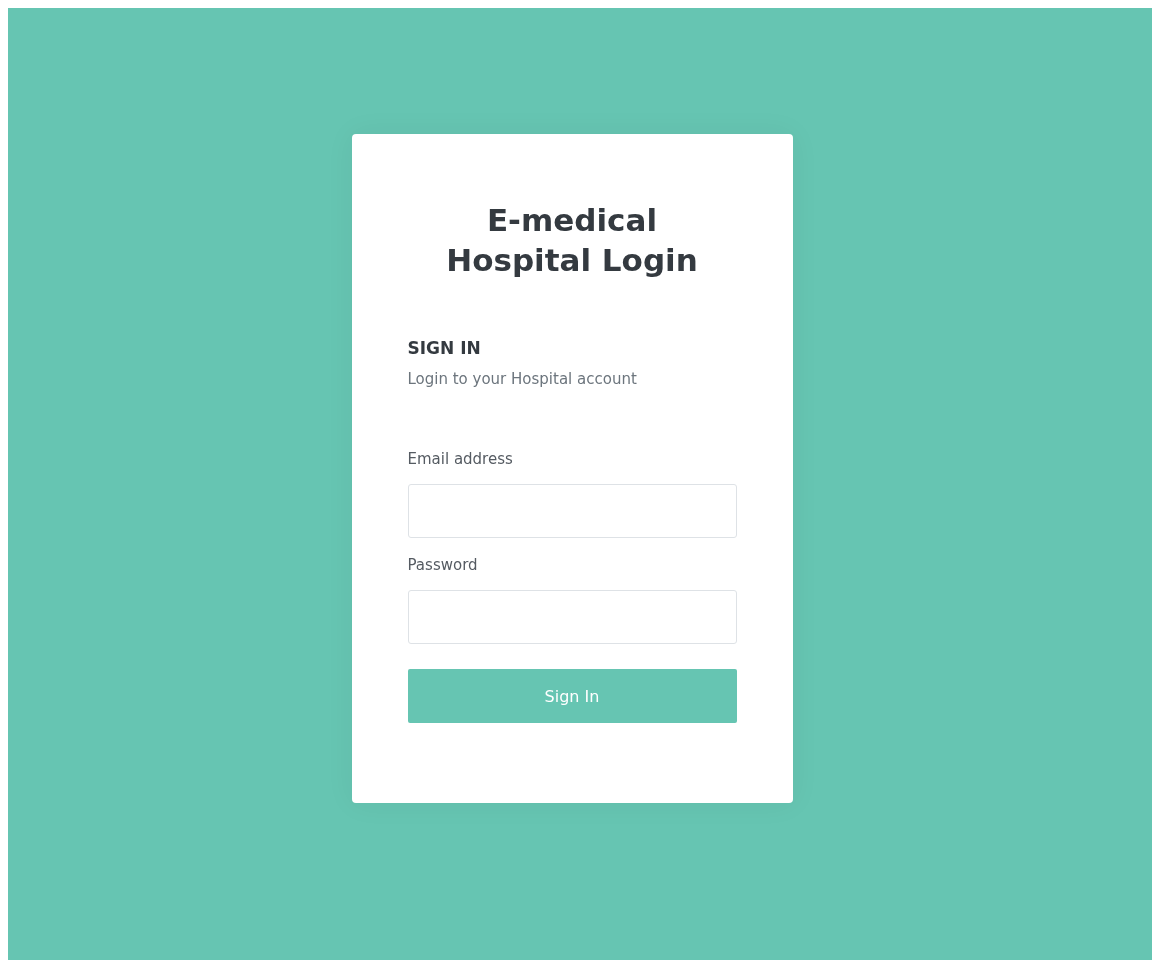  I want to click on field-label: Password, so click(443, 565).